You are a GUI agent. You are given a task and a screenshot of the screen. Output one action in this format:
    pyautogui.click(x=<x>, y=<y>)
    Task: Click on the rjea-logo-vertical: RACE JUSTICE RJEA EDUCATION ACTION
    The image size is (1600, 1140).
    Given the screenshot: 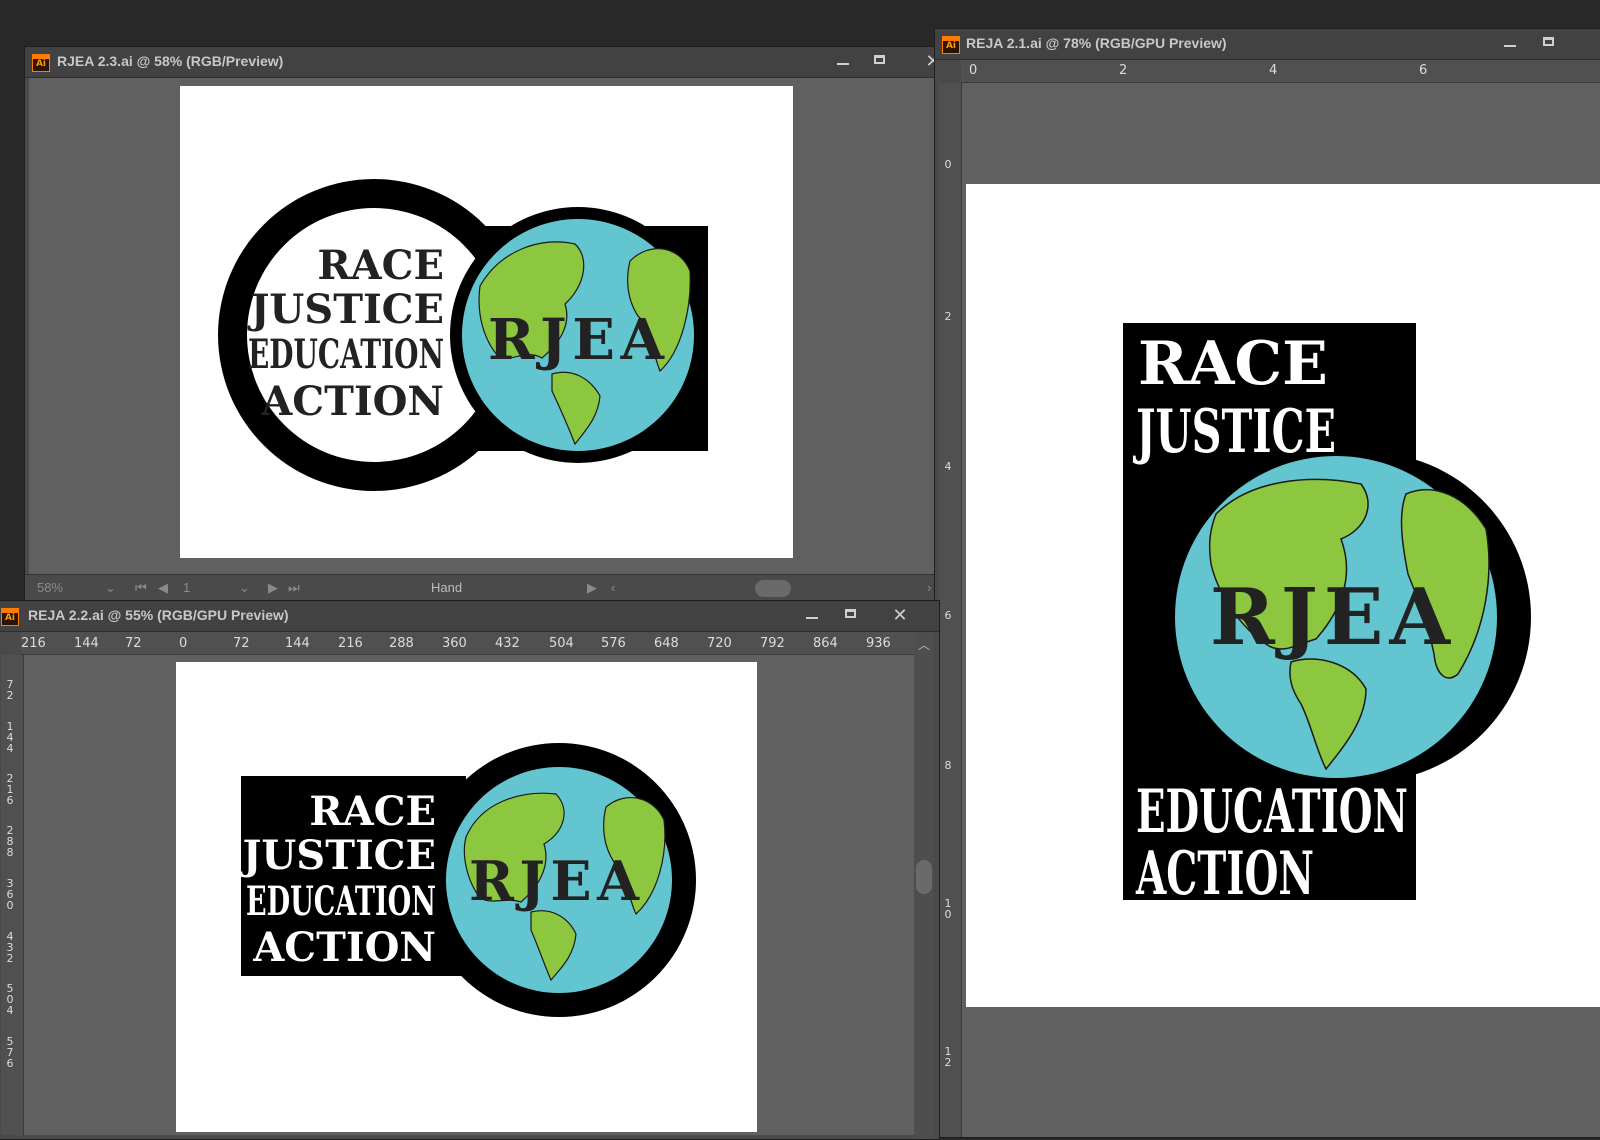 What is the action you would take?
    pyautogui.click(x=1327, y=616)
    